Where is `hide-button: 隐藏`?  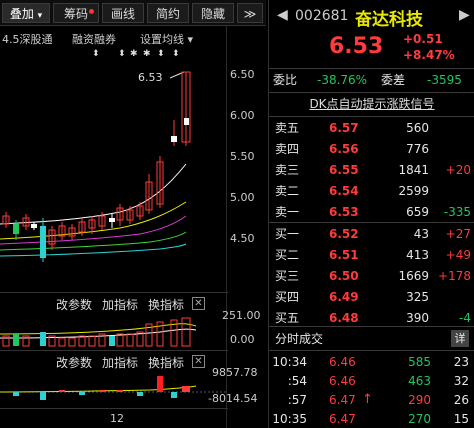
hide-button: 隐藏 is located at coordinates (213, 13).